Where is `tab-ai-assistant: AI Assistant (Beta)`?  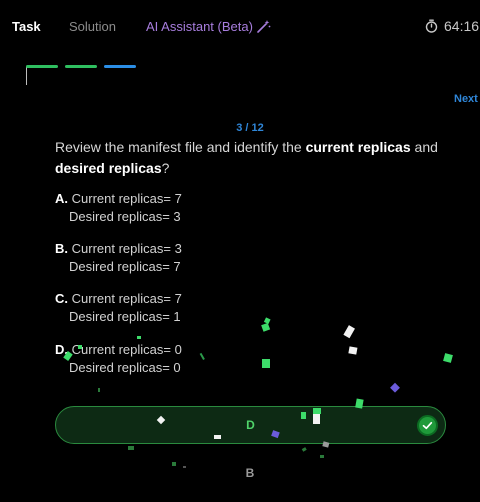
tab-ai-assistant: AI Assistant (Beta) is located at coordinates (208, 28).